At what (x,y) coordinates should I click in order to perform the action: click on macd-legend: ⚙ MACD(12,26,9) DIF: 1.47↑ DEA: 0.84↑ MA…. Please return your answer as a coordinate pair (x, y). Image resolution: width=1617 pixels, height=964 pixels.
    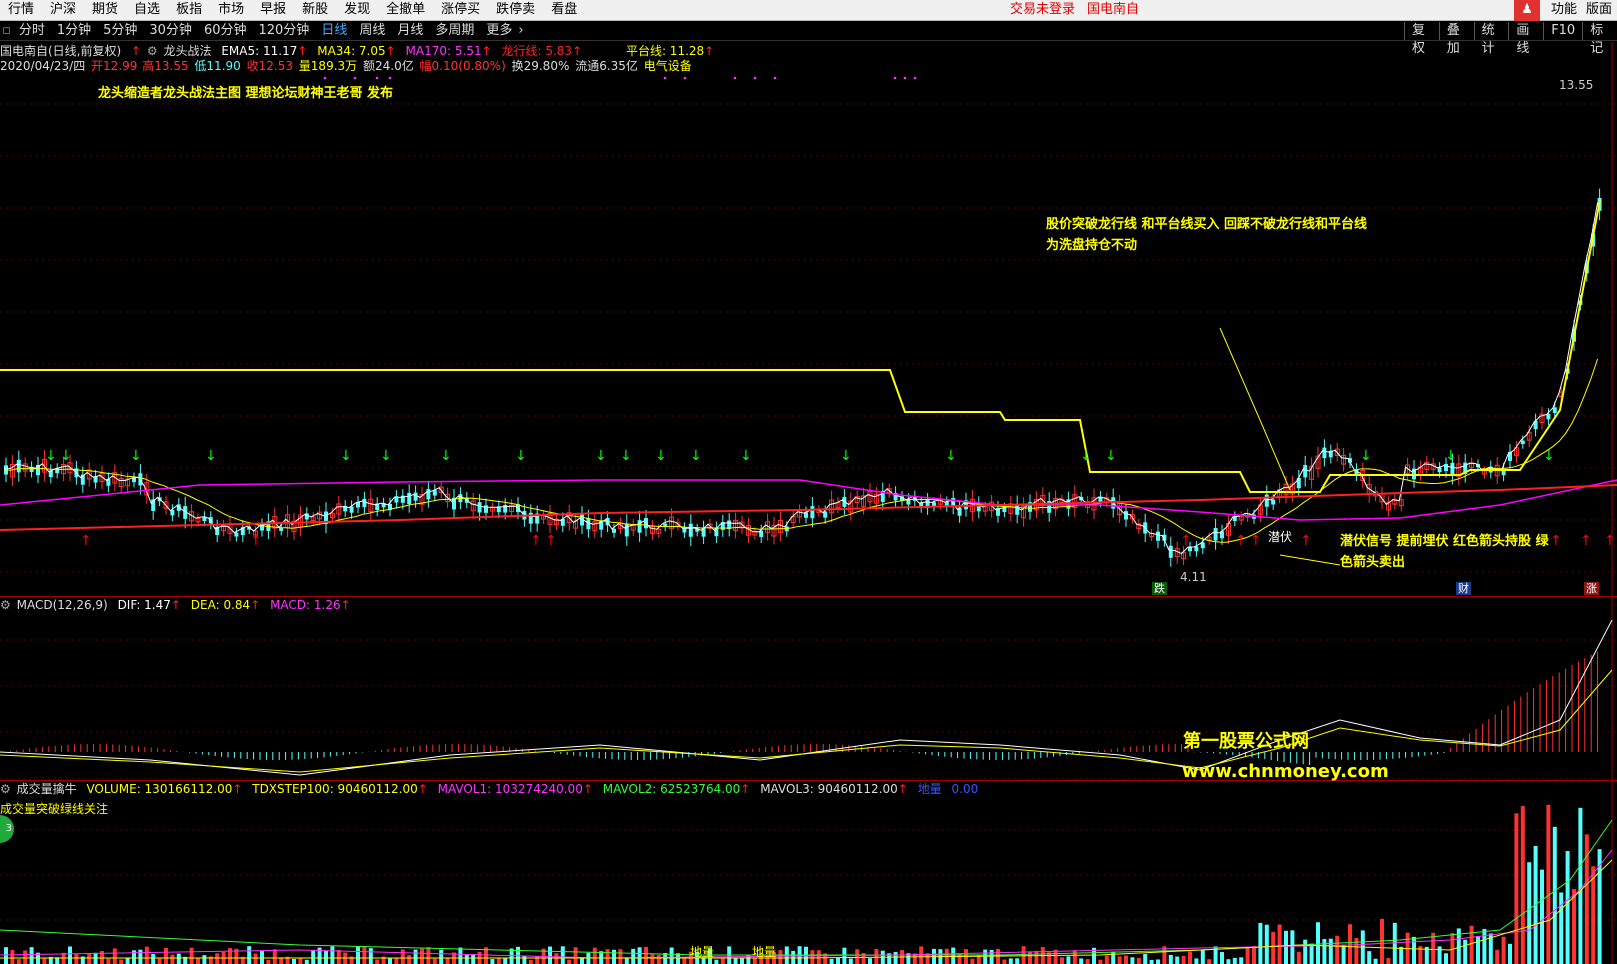
    Looking at the image, I should click on (175, 605).